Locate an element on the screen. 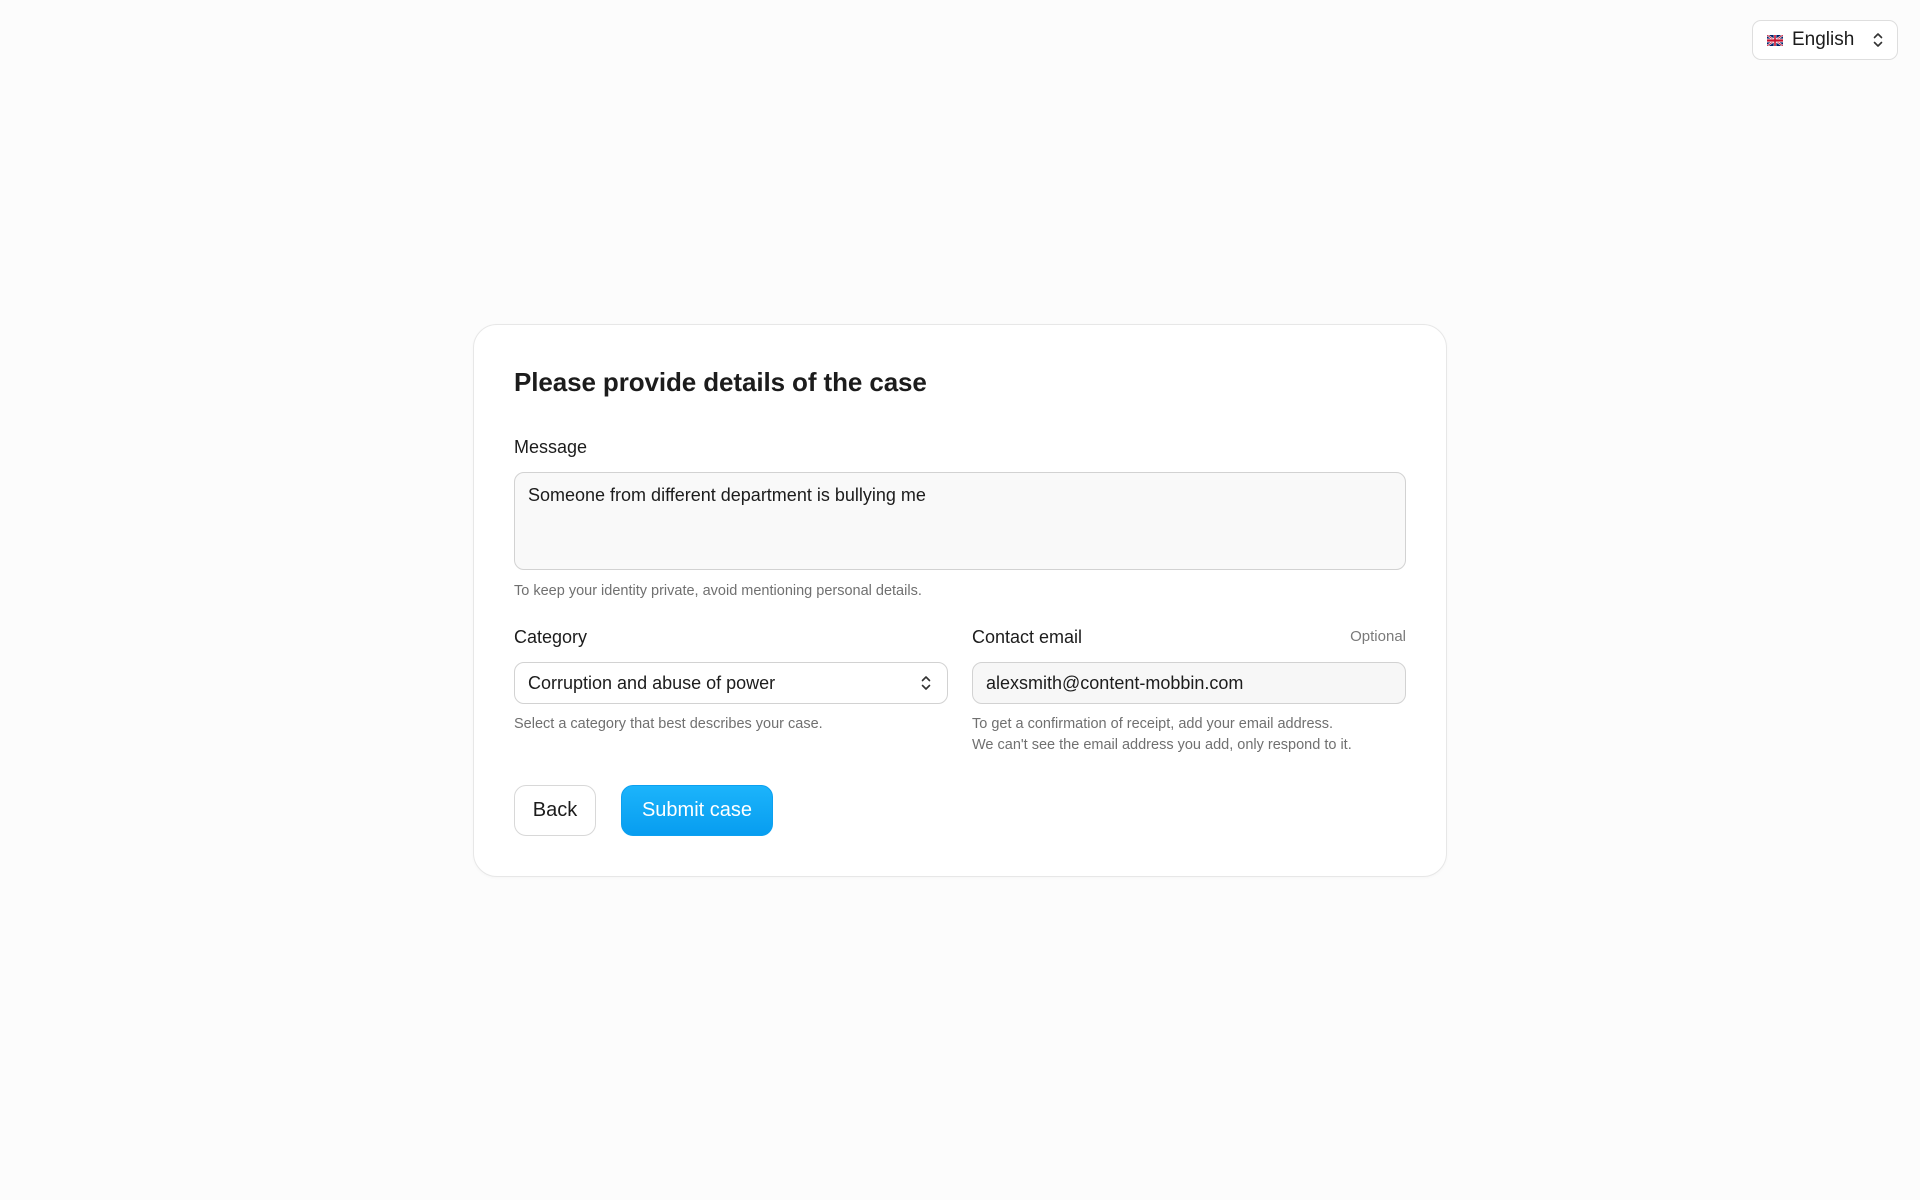 This screenshot has width=1920, height=1200. page-title: Please provide details of the case is located at coordinates (720, 382).